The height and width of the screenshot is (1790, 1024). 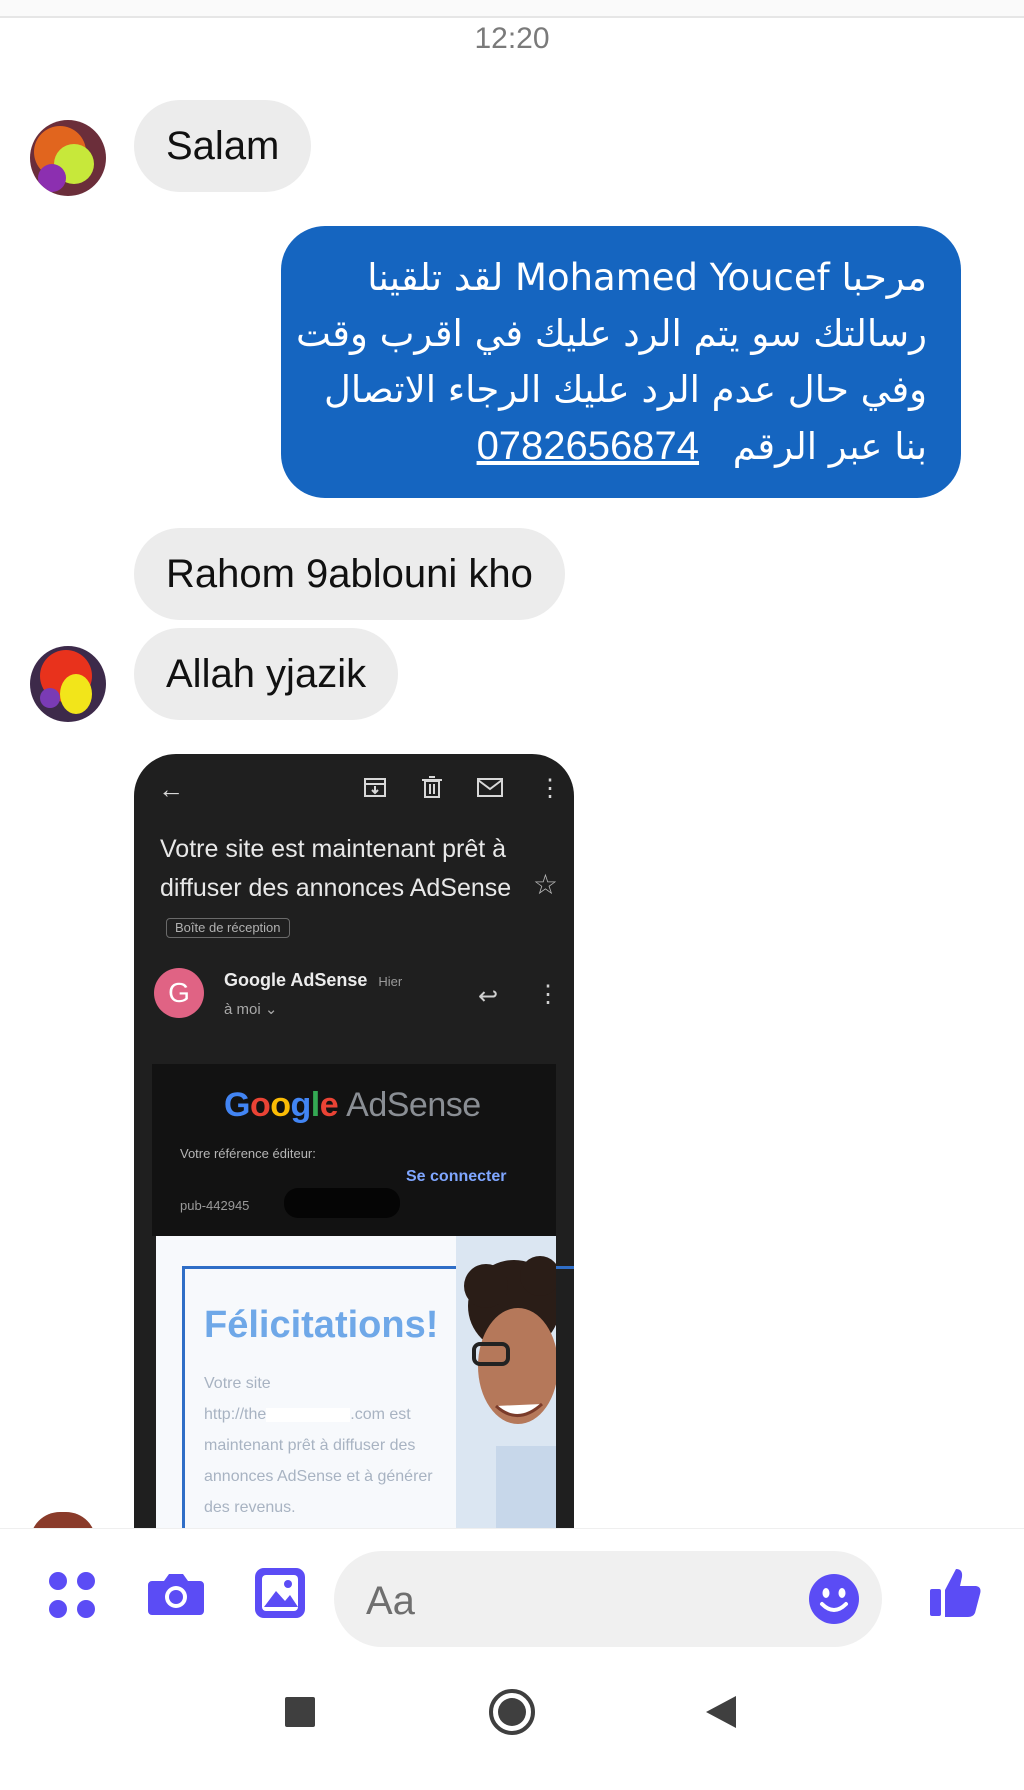 I want to click on thumbs-up-icon, so click(x=955, y=1594).